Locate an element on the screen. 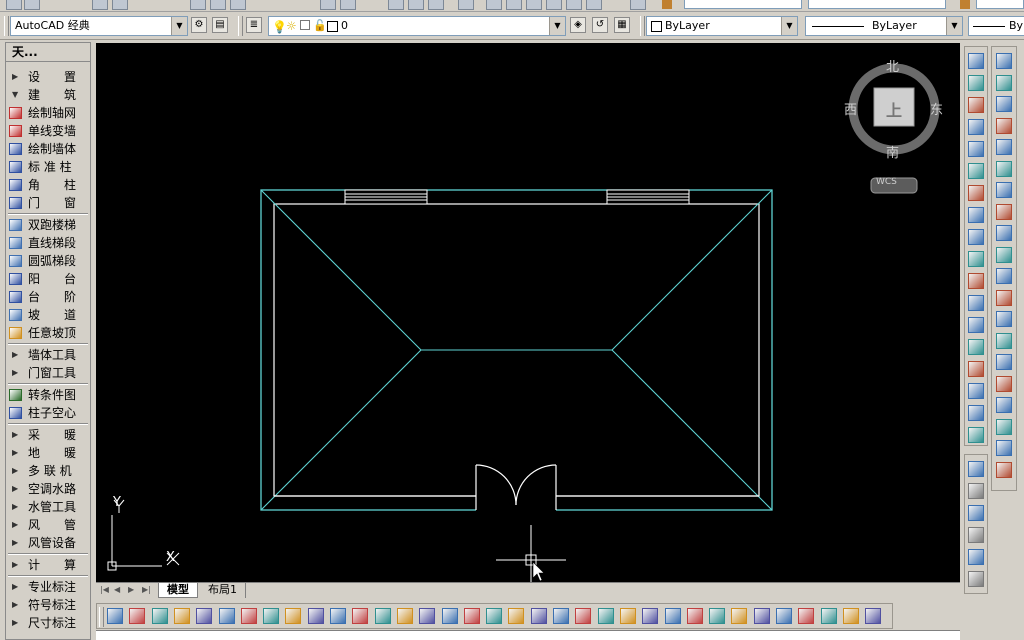  viewcube-north-label: 北 is located at coordinates (892, 65).